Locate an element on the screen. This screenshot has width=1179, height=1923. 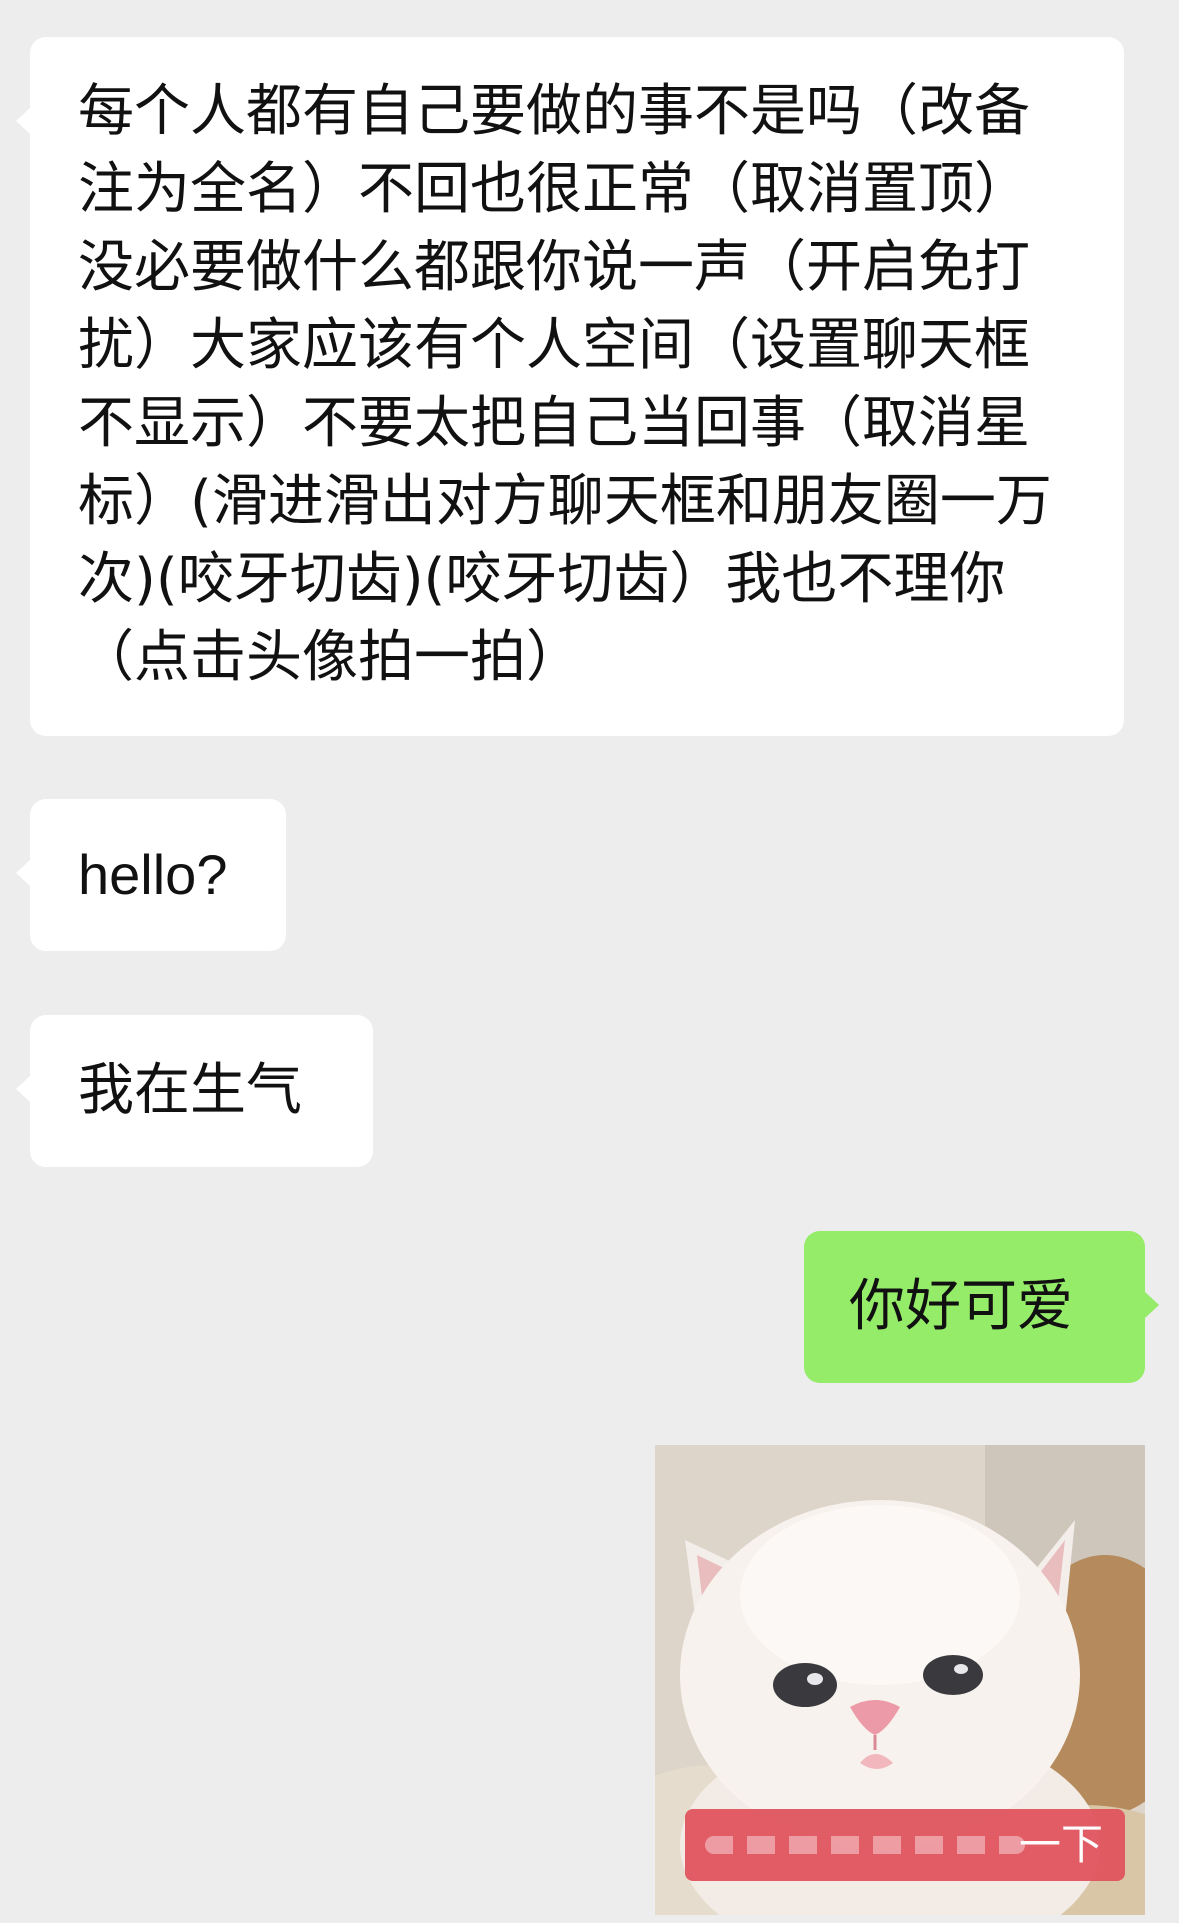
received-message-bubble: hello? is located at coordinates (151, 875).